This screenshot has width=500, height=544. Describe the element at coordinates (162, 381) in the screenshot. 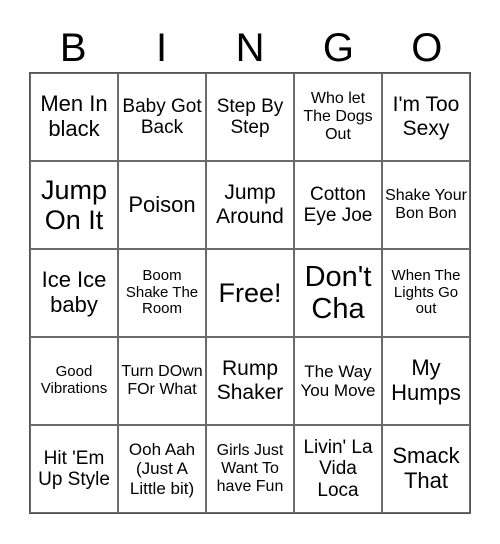

I see `bingo-cell: Turn DOwn FOr What` at that location.